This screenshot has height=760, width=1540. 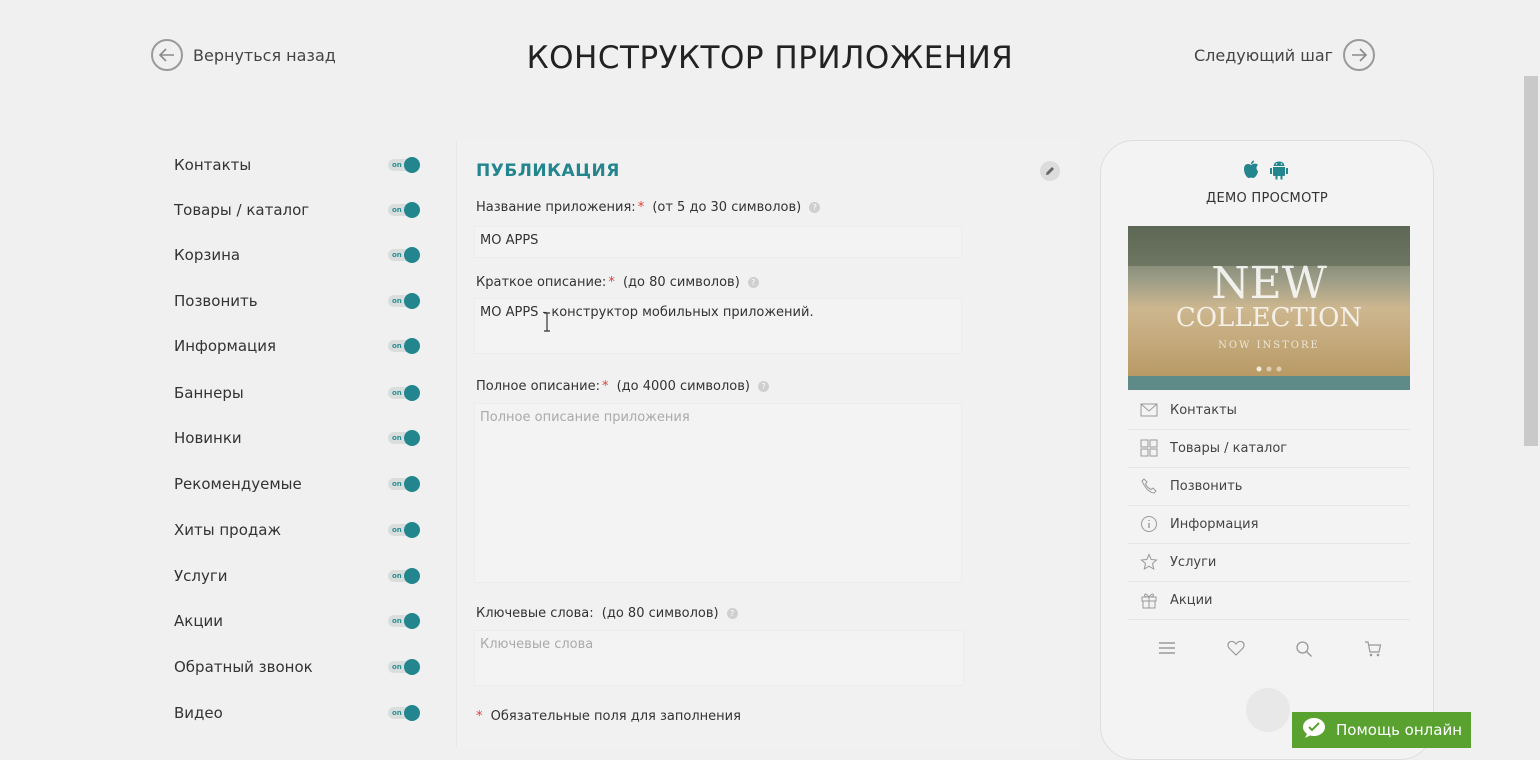 I want to click on preview-menu-item-services: Услуги, so click(x=1269, y=562).